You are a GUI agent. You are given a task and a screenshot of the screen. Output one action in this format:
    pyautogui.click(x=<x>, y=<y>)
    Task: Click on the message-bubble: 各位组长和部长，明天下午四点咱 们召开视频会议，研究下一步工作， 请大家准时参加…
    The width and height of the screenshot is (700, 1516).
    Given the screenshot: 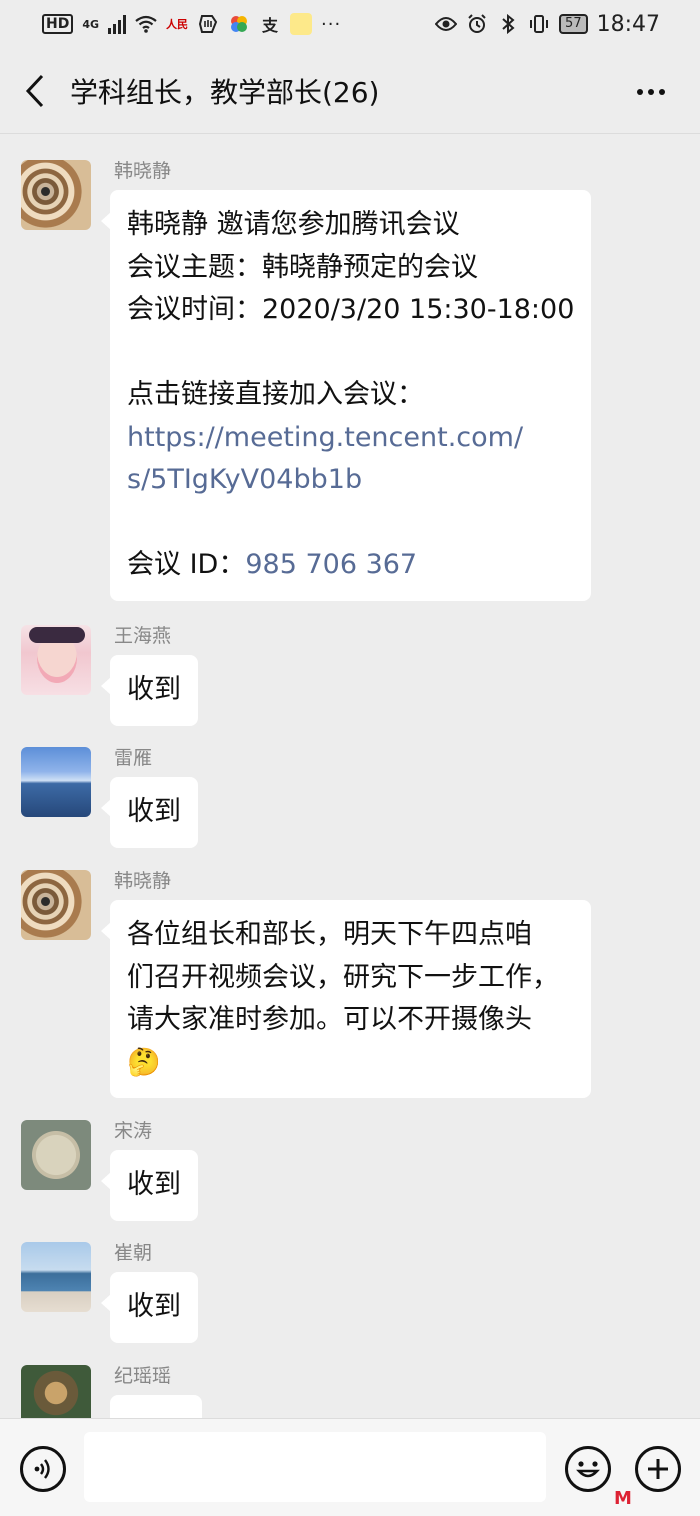 What is the action you would take?
    pyautogui.click(x=346, y=999)
    